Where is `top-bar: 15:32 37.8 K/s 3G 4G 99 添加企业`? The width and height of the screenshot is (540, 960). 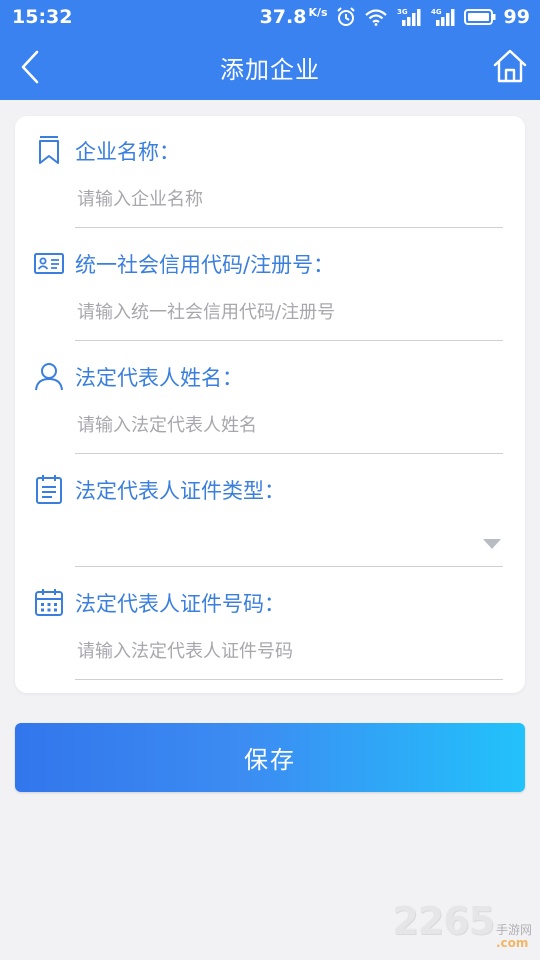 top-bar: 15:32 37.8 K/s 3G 4G 99 添加企业 is located at coordinates (270, 50).